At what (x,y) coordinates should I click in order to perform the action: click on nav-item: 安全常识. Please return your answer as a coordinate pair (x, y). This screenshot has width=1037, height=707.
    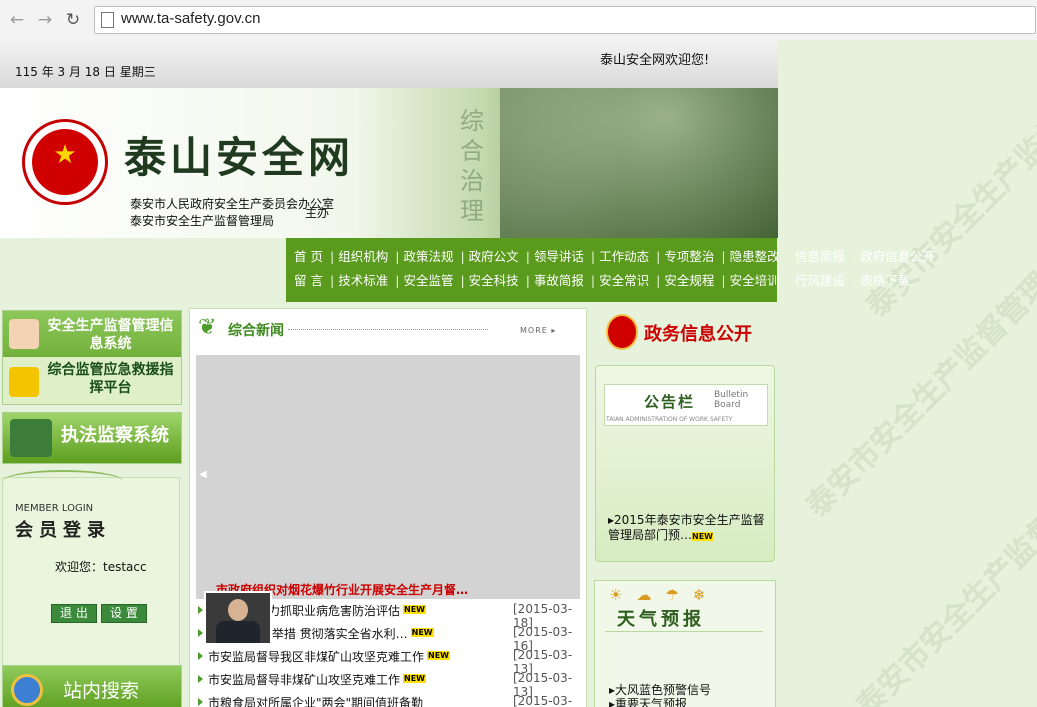
    Looking at the image, I should click on (624, 280).